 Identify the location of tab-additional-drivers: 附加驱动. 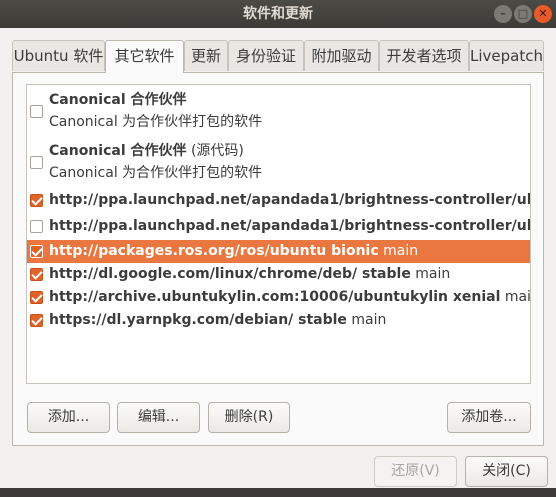
(341, 55).